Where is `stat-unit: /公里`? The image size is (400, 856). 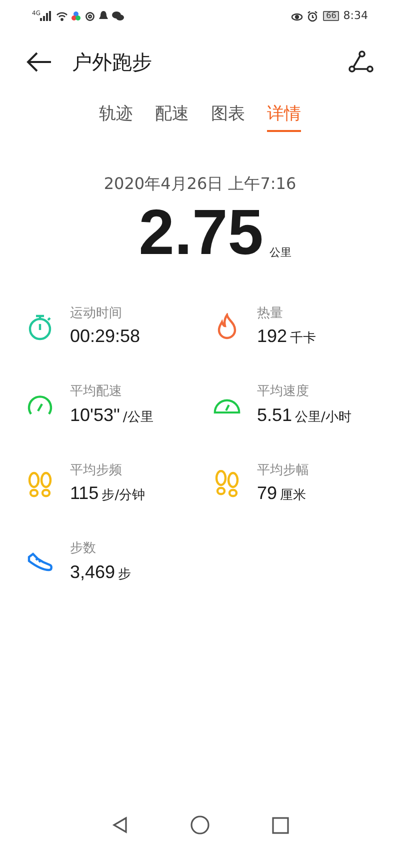 stat-unit: /公里 is located at coordinates (138, 417).